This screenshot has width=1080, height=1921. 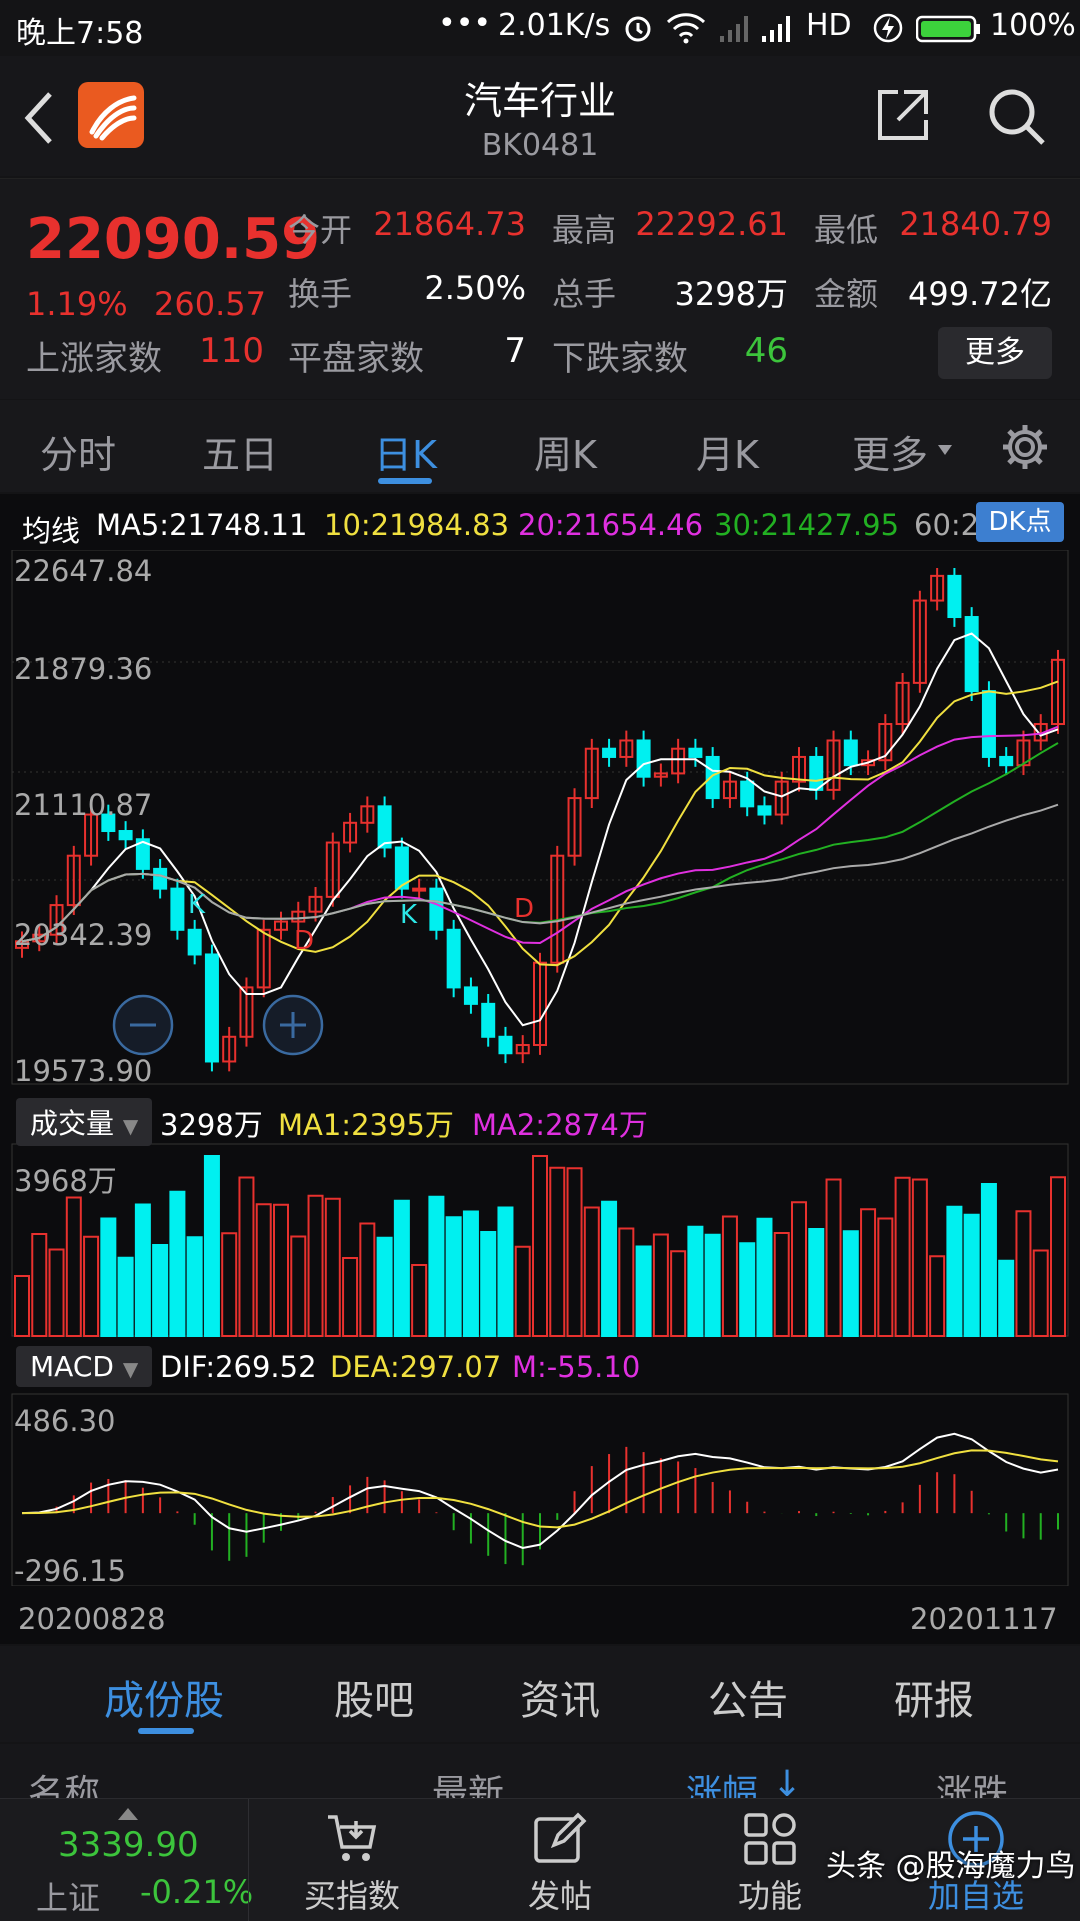 What do you see at coordinates (770, 1841) in the screenshot?
I see `apps-grid-icon` at bounding box center [770, 1841].